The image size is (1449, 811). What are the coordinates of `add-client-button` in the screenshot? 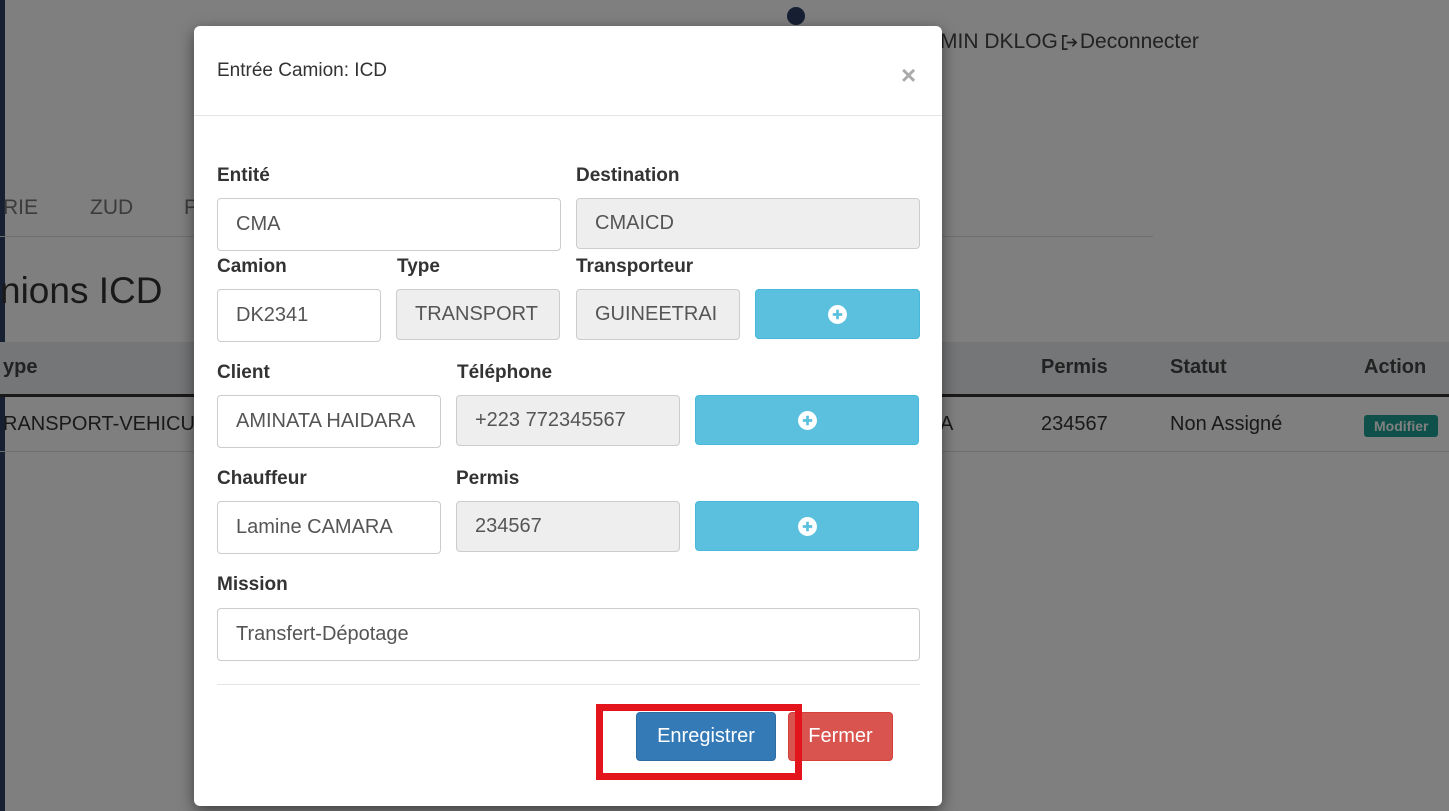 It's located at (807, 420).